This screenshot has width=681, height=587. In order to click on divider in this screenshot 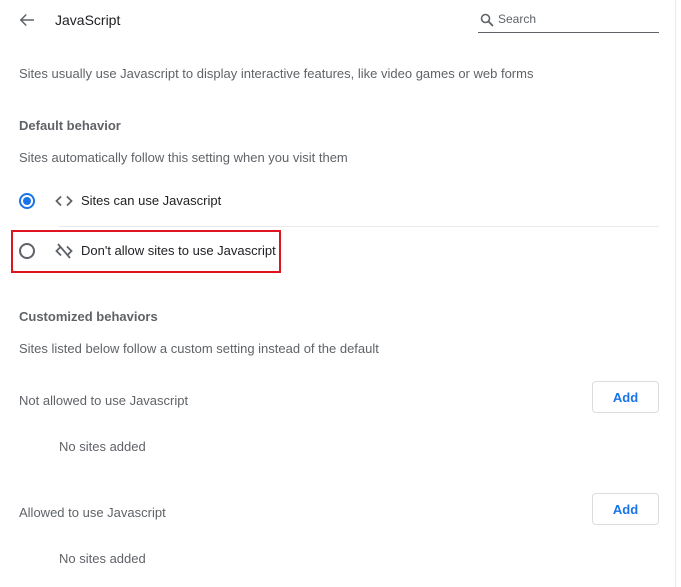, I will do `click(359, 226)`.